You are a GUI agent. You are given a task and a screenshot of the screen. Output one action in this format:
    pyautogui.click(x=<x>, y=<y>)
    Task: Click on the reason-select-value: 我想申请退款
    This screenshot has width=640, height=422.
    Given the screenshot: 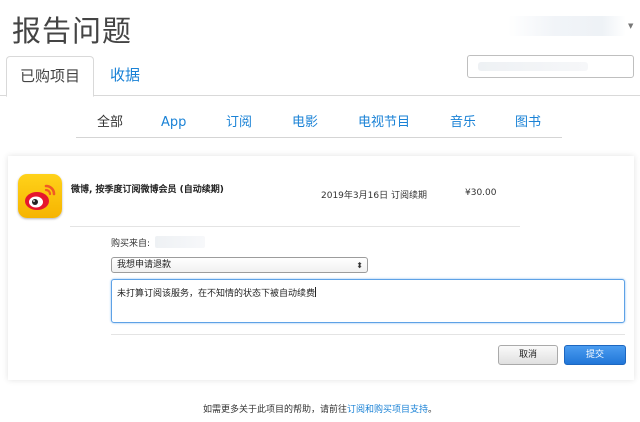 What is the action you would take?
    pyautogui.click(x=144, y=265)
    